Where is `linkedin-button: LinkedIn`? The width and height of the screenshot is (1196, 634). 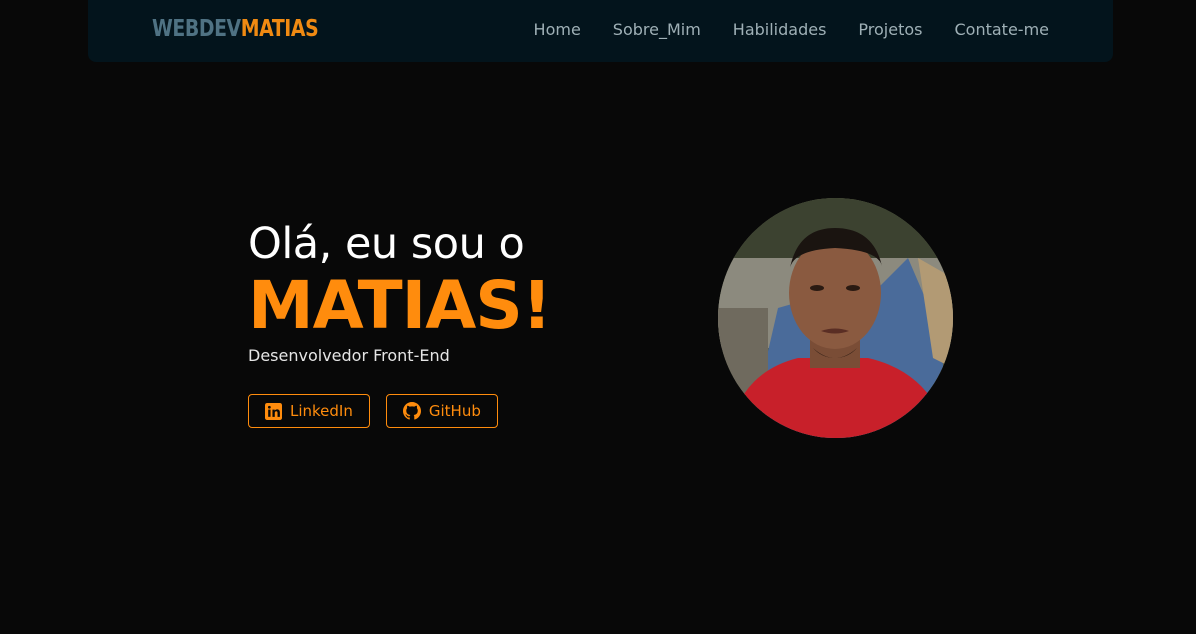
linkedin-button: LinkedIn is located at coordinates (309, 411).